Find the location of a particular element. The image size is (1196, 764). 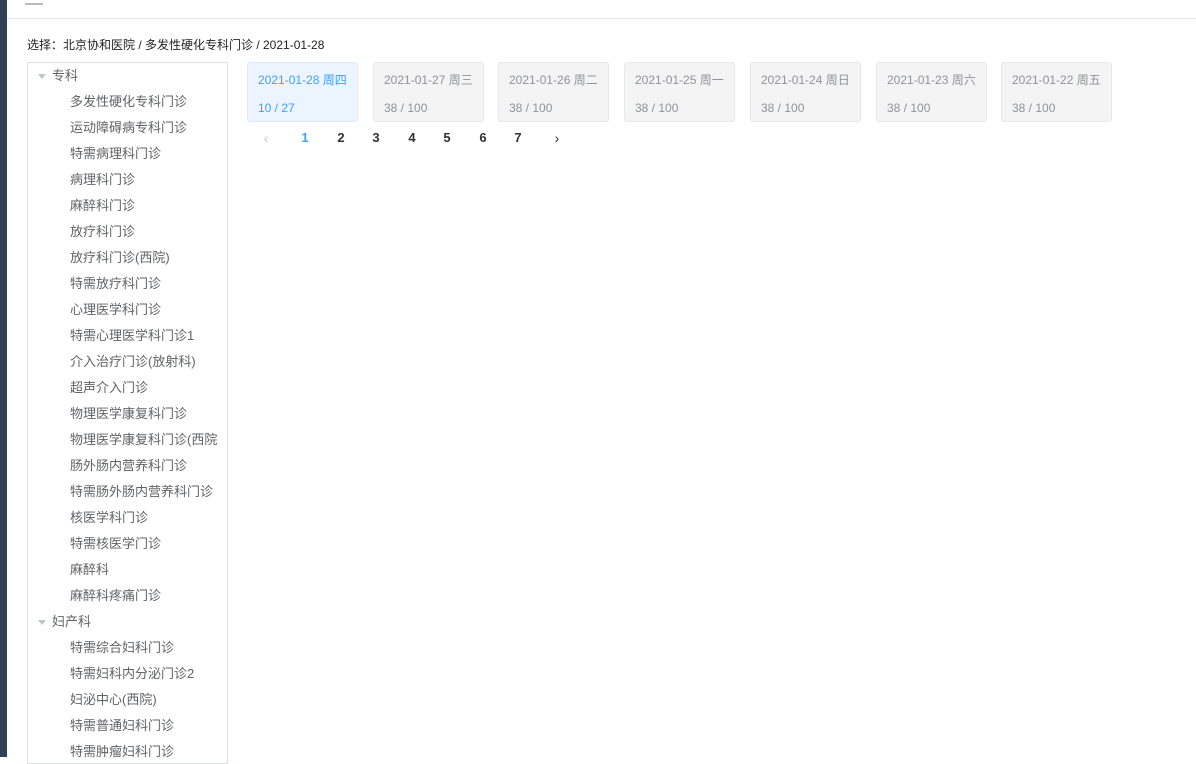

tree-leaf: 心理医学科门诊 is located at coordinates (127, 310).